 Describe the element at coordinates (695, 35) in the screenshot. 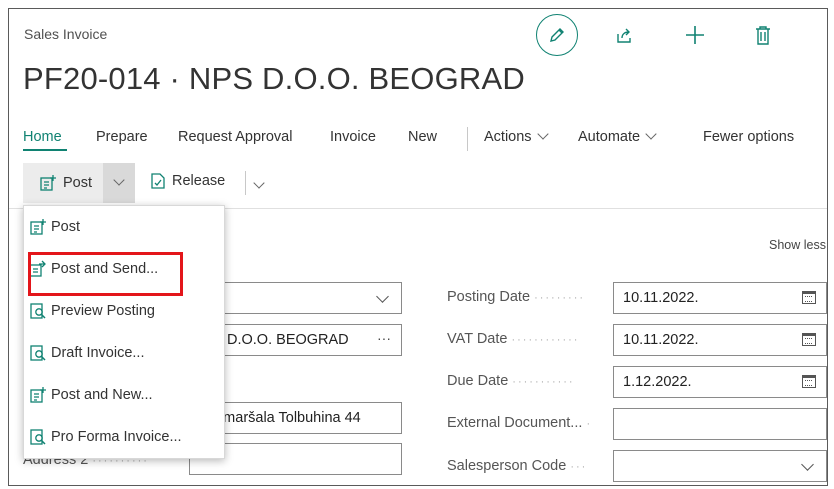

I see `plus-icon` at that location.